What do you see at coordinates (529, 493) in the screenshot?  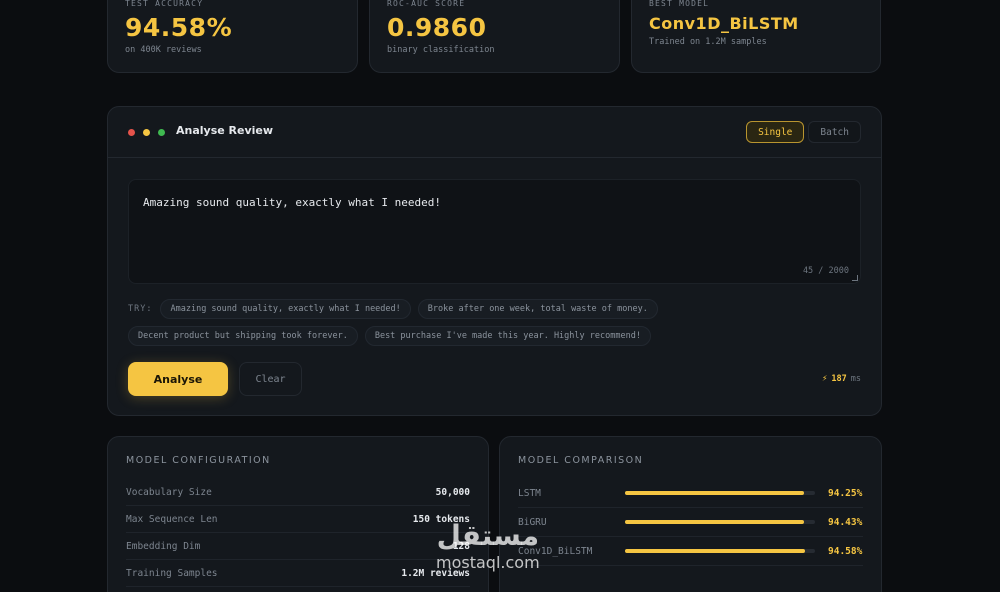 I see `model-name: LSTM` at bounding box center [529, 493].